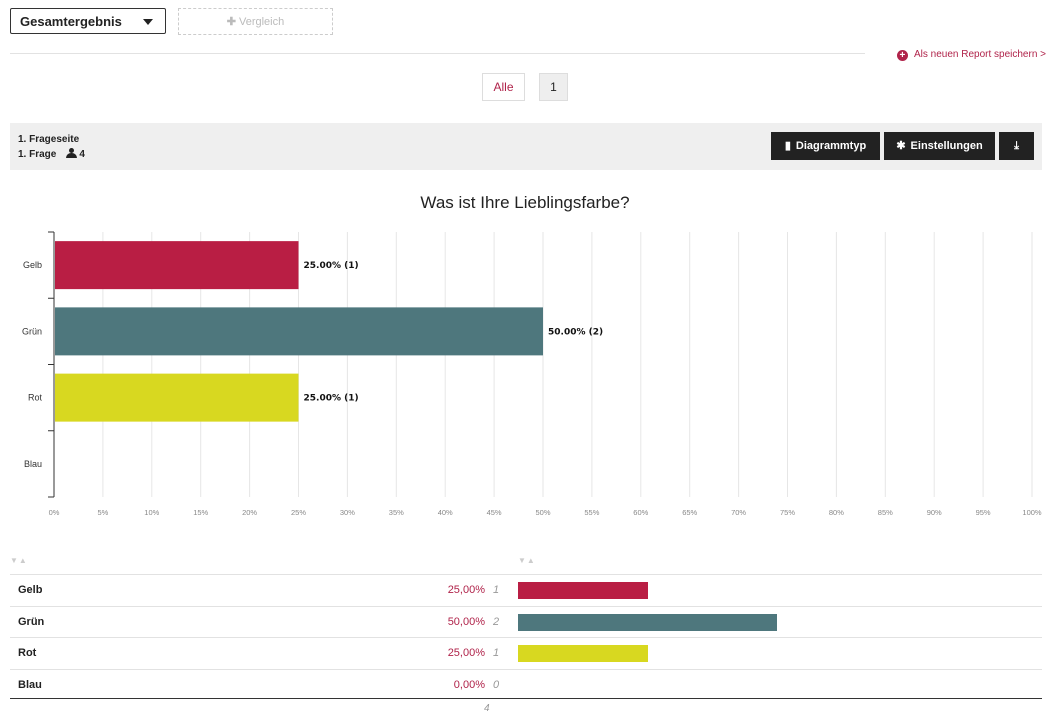 Image resolution: width=1050 pixels, height=715 pixels. What do you see at coordinates (487, 708) in the screenshot?
I see `total-count: 4` at bounding box center [487, 708].